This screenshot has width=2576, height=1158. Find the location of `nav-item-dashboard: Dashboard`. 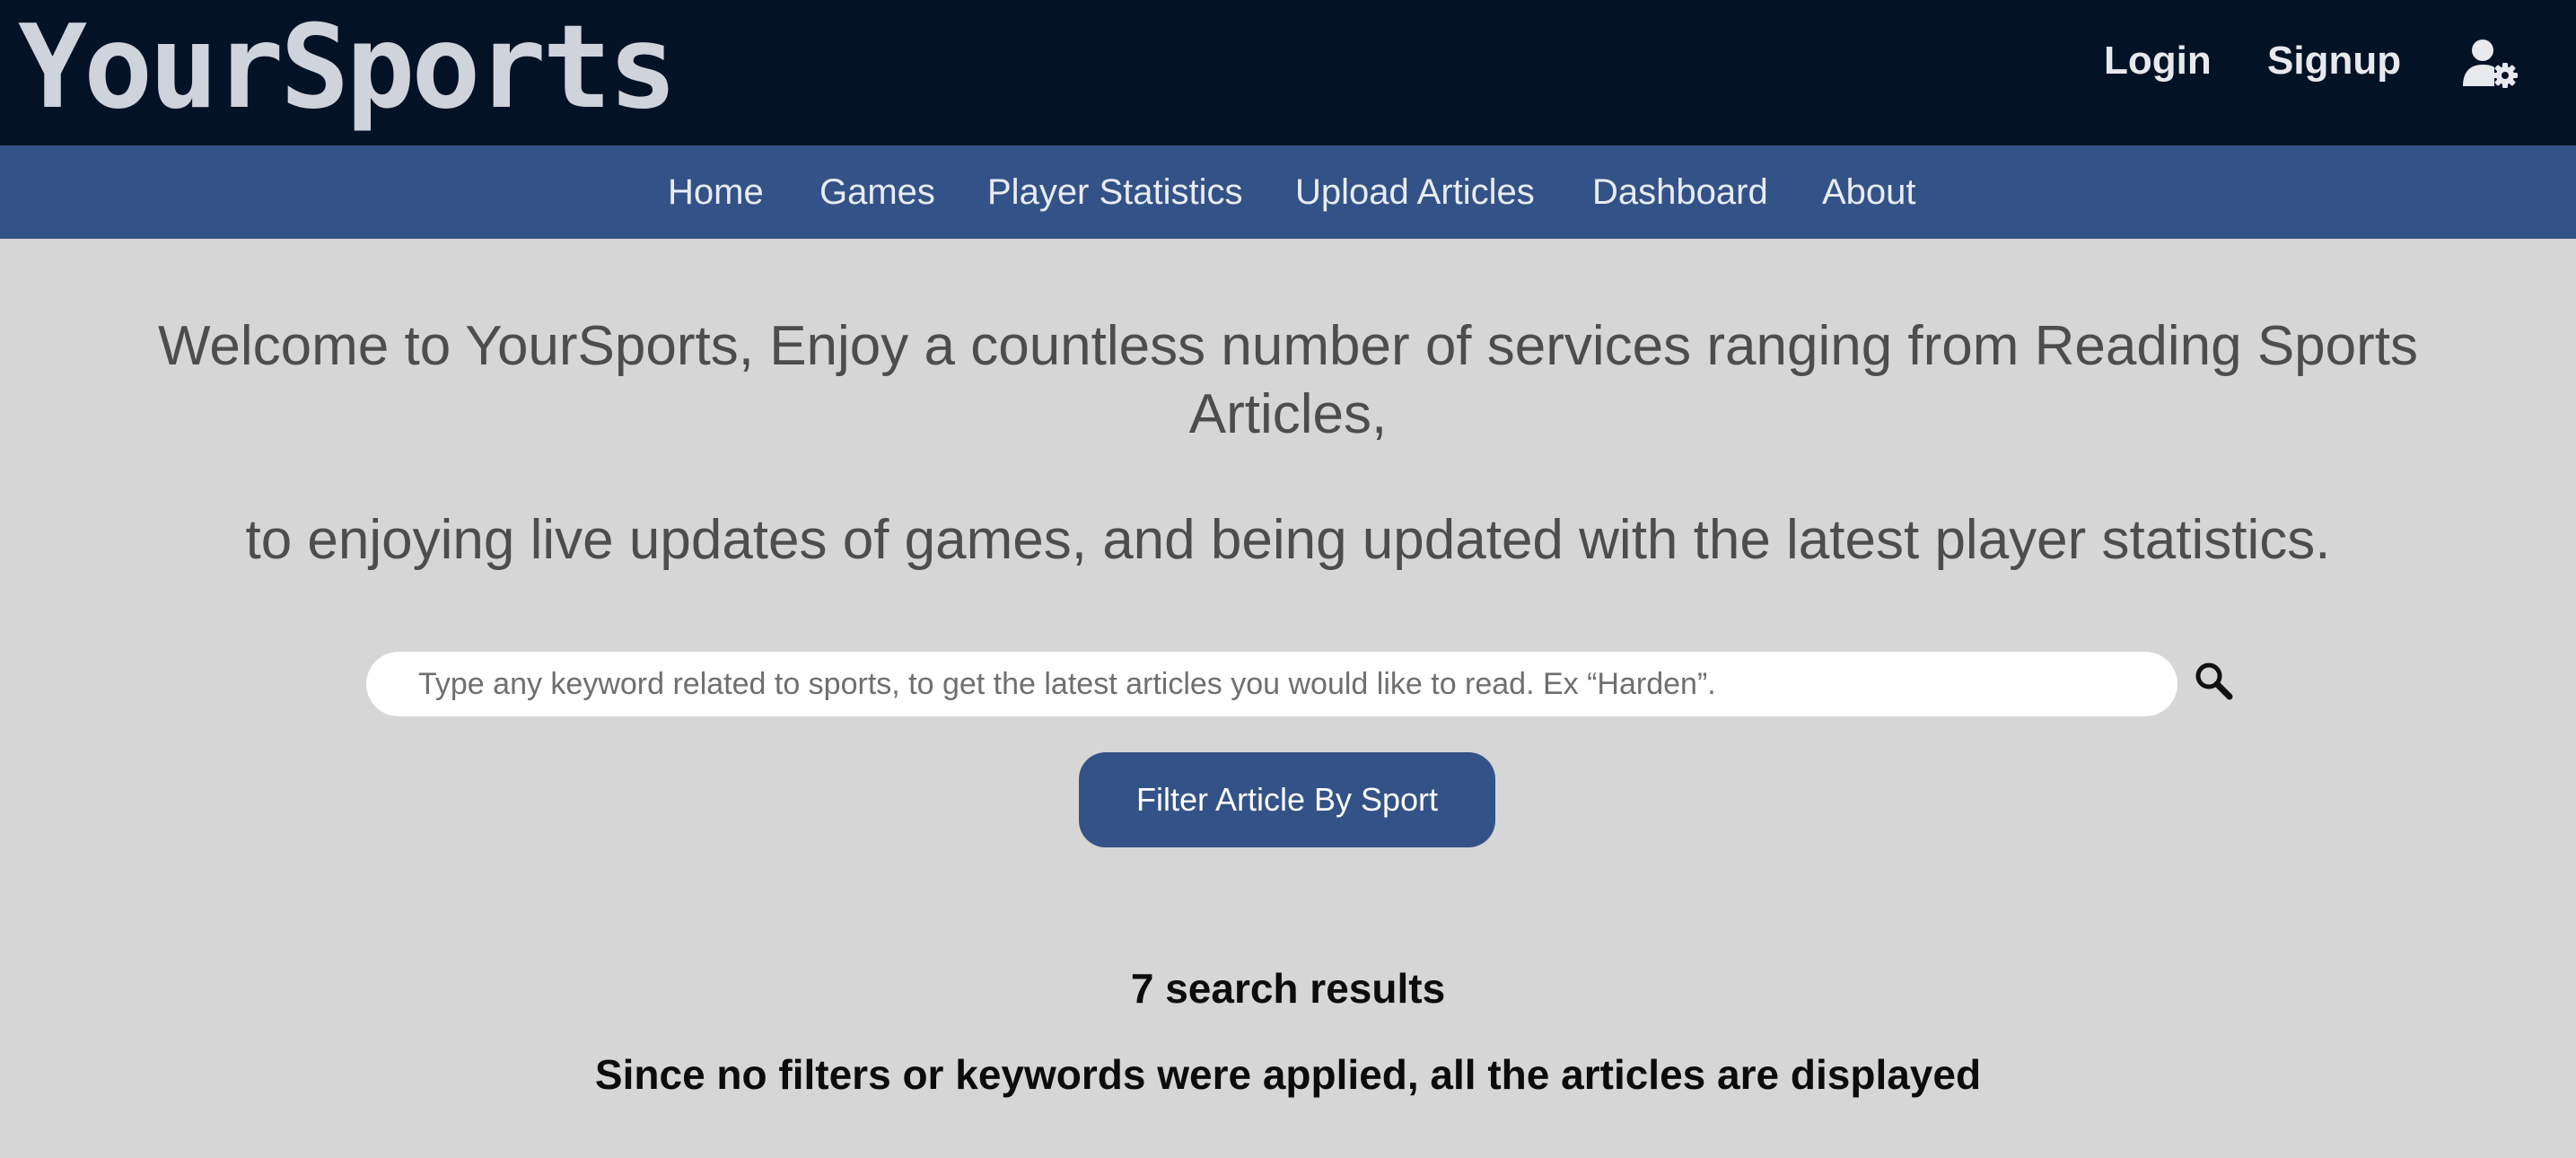

nav-item-dashboard: Dashboard is located at coordinates (1680, 192).